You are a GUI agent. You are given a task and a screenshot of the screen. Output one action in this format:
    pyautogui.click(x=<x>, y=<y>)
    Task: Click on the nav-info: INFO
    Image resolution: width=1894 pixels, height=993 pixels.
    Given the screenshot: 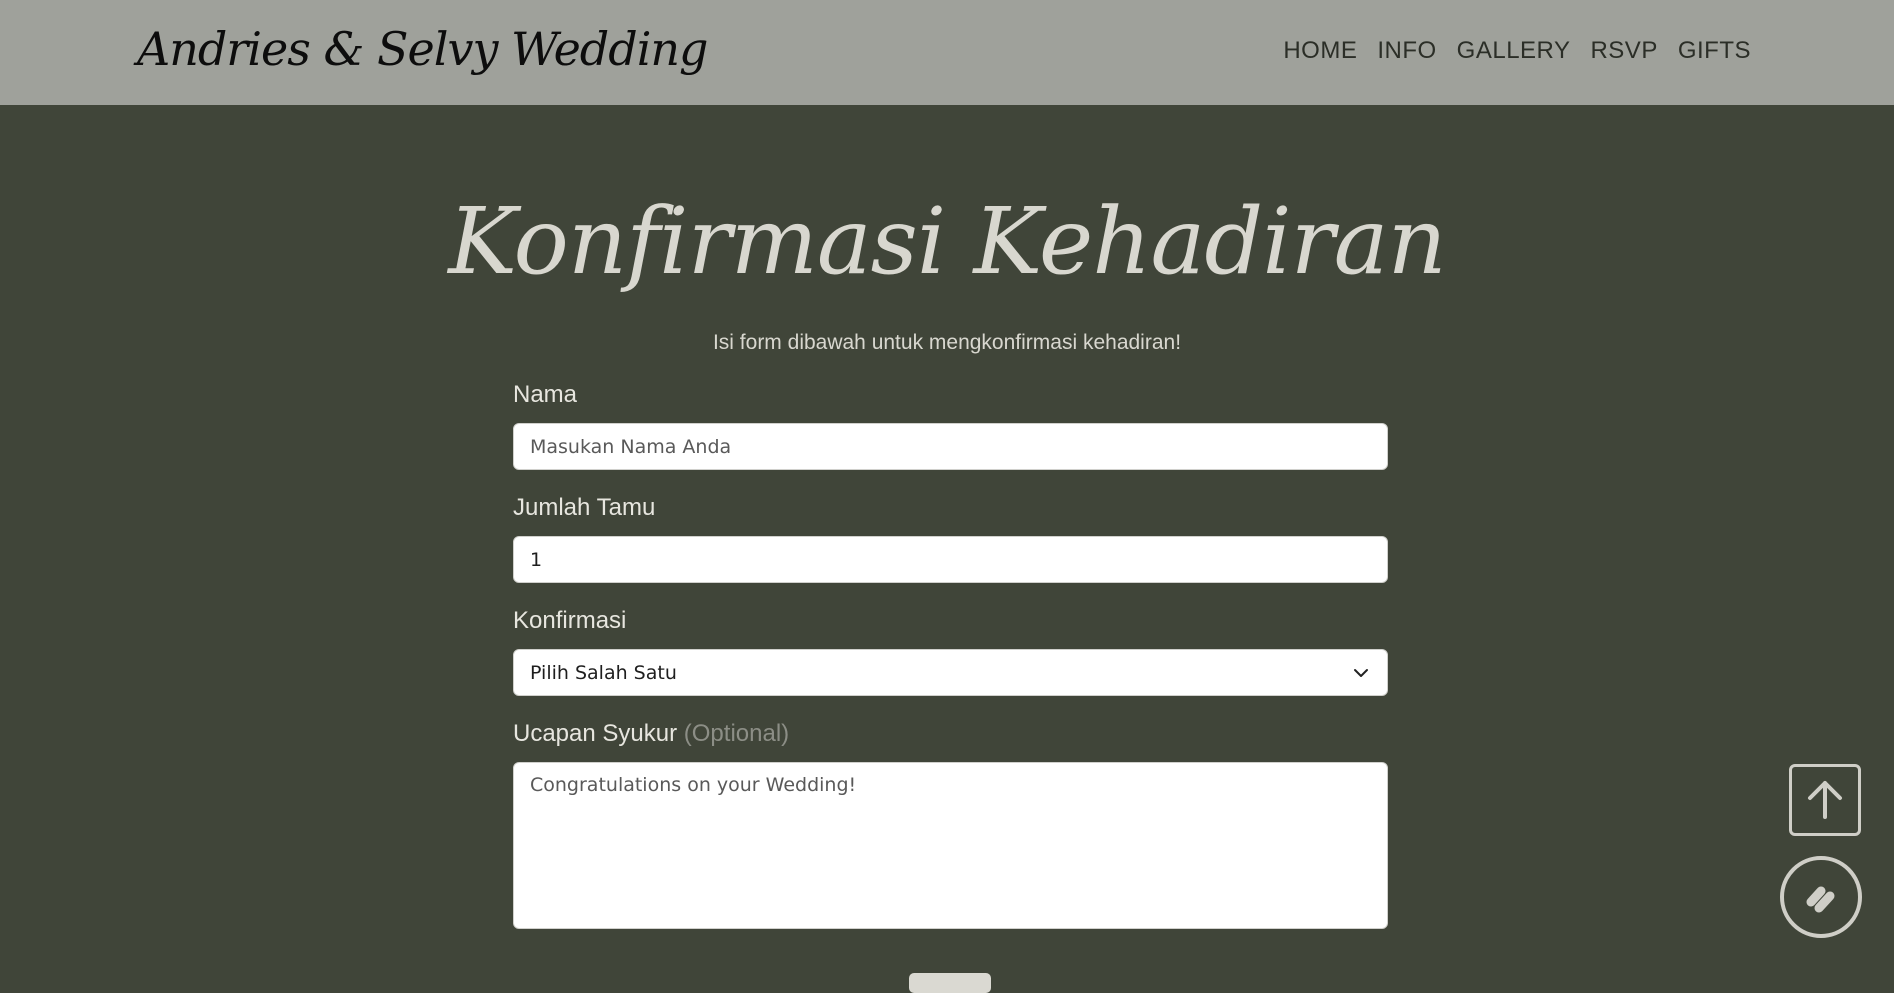 What is the action you would take?
    pyautogui.click(x=1406, y=51)
    